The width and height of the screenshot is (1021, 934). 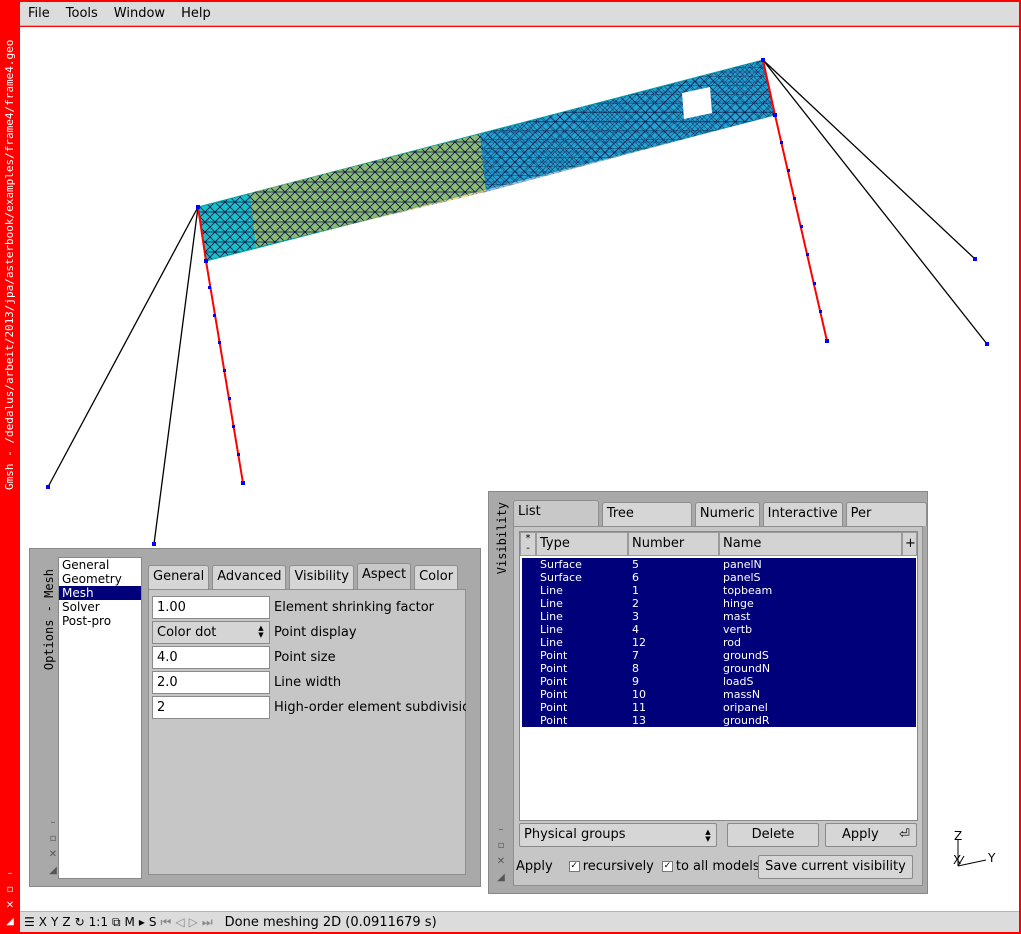 What do you see at coordinates (732, 642) in the screenshot?
I see `row-name: rod` at bounding box center [732, 642].